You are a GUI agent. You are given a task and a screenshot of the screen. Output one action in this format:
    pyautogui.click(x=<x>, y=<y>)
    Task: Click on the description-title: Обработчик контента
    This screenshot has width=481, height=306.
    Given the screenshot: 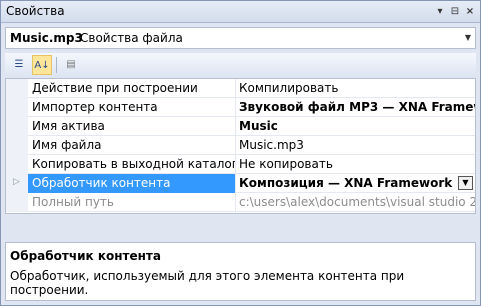 What is the action you would take?
    pyautogui.click(x=85, y=256)
    